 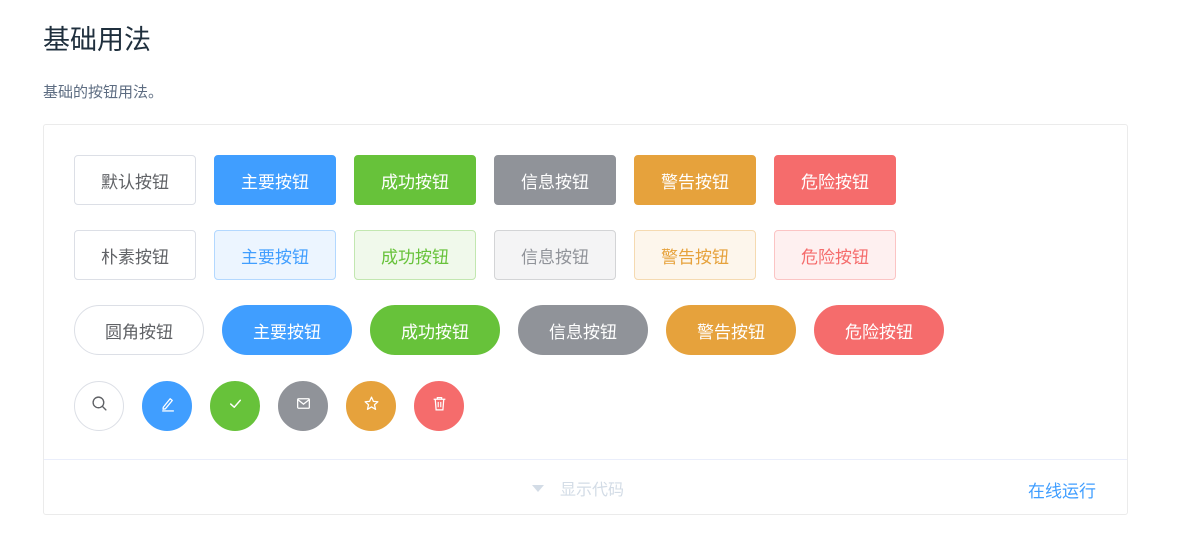 What do you see at coordinates (135, 255) in the screenshot?
I see `plain-button: 朴素按钮` at bounding box center [135, 255].